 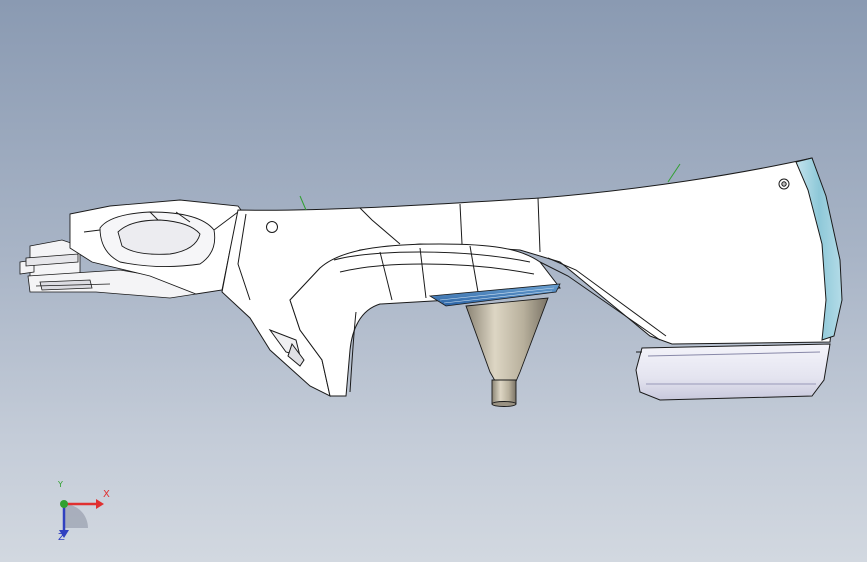 I want to click on bottom-pod, so click(x=733, y=372).